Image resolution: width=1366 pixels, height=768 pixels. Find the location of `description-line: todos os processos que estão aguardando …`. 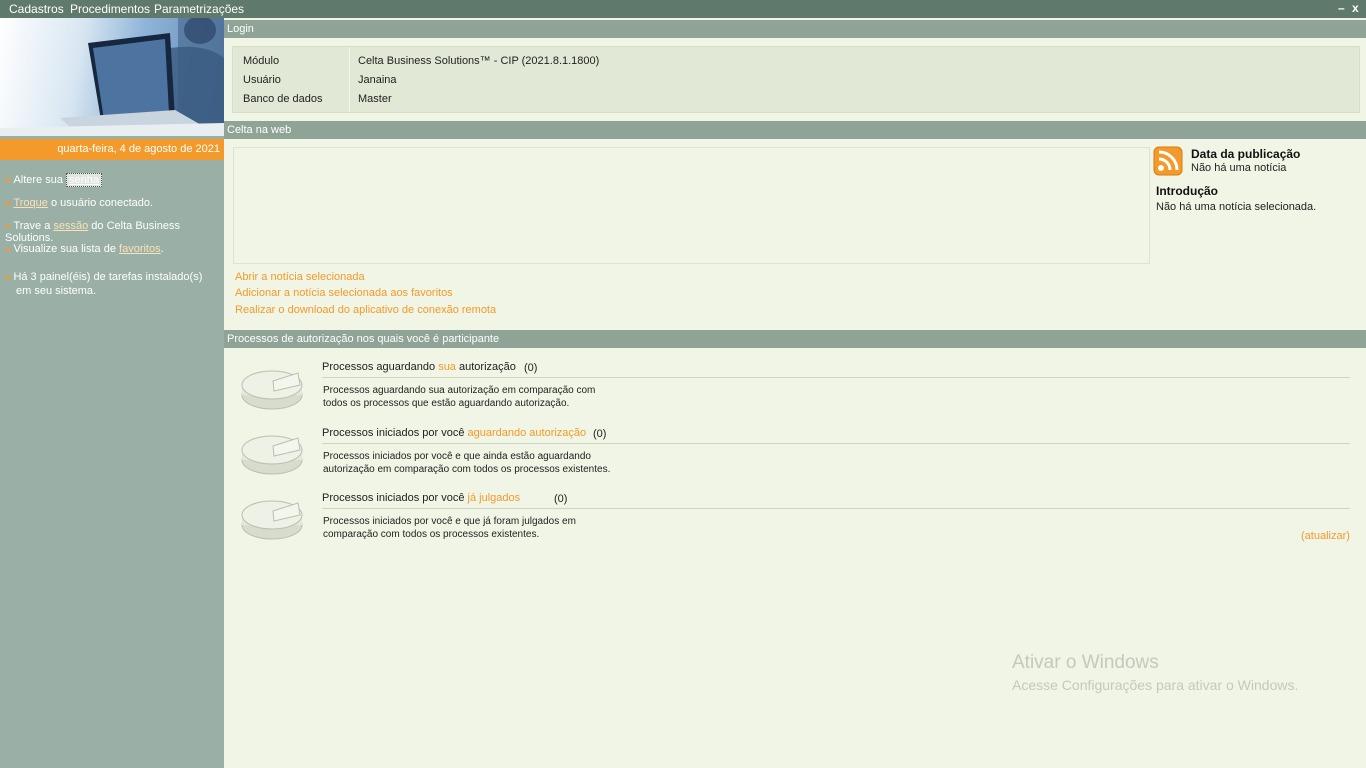

description-line: todos os processos que estão aguardando … is located at coordinates (446, 403).